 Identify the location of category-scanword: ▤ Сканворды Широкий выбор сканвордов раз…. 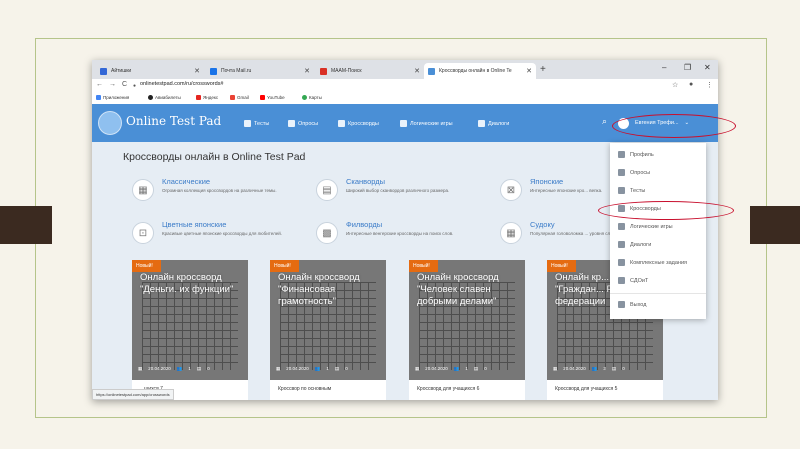
(406, 194).